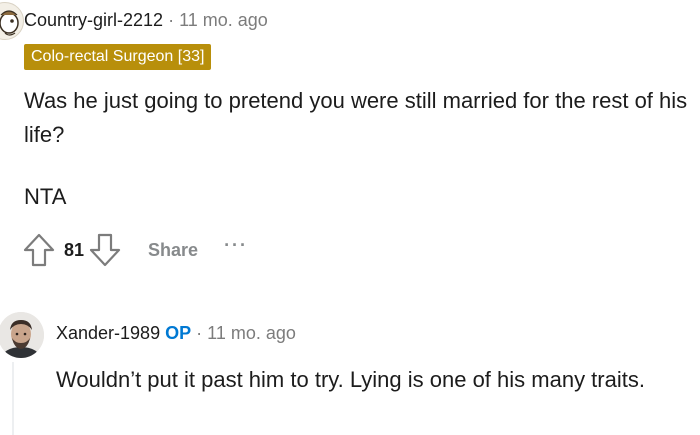 The image size is (700, 435). Describe the element at coordinates (108, 333) in the screenshot. I see `comment-author: Xander-1989` at that location.